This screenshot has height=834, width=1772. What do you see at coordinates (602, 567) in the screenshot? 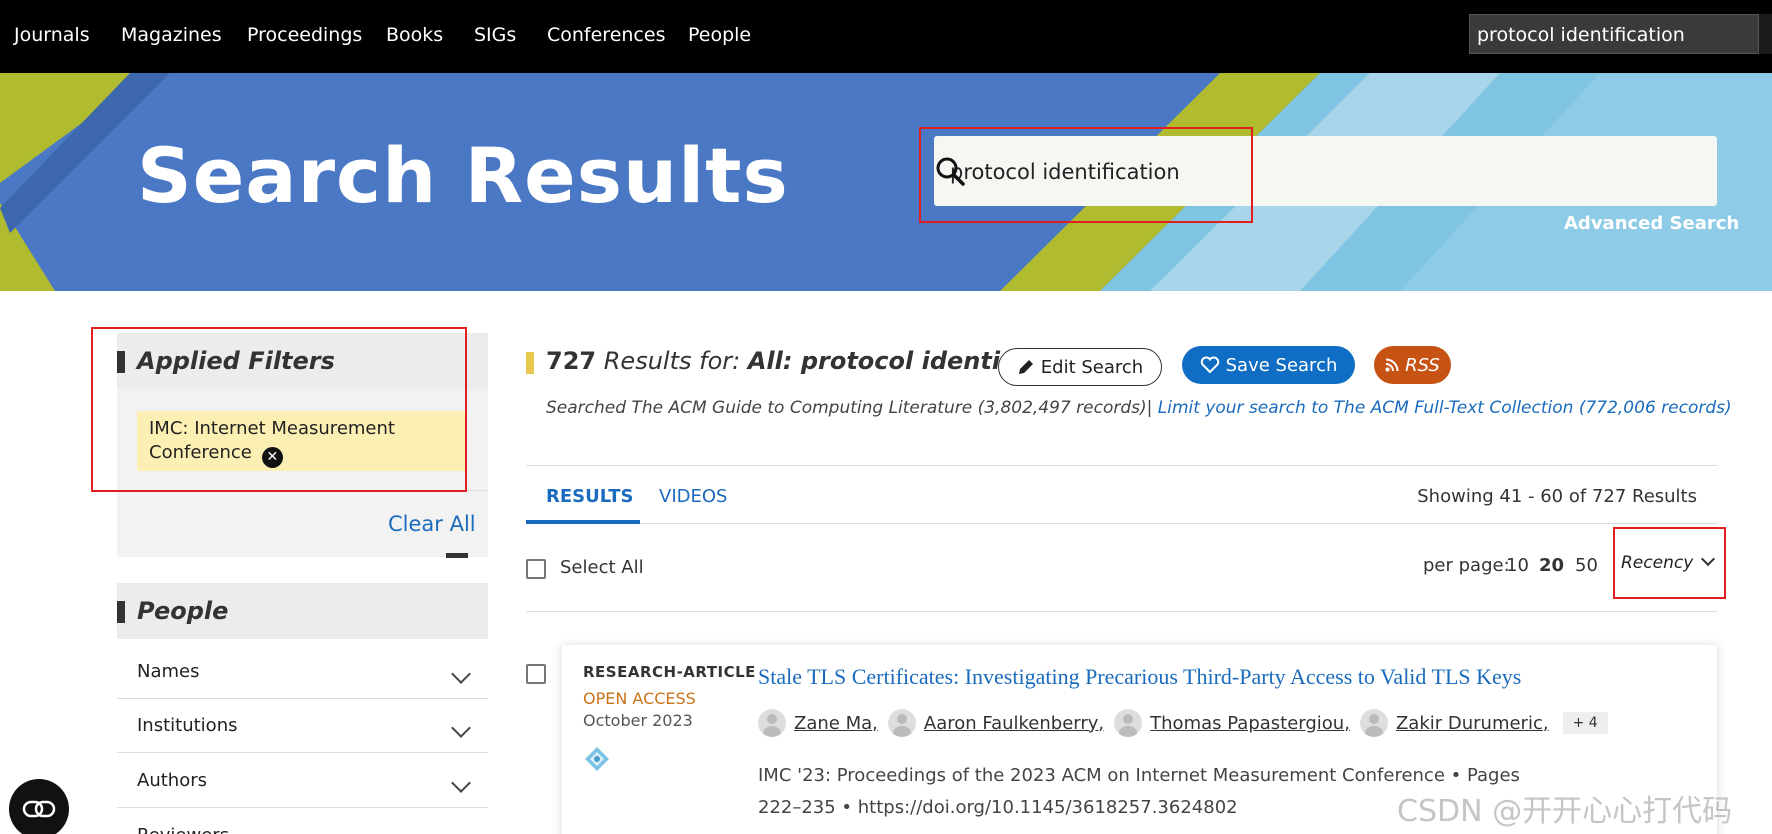
I see `select-all-label: Select All` at bounding box center [602, 567].